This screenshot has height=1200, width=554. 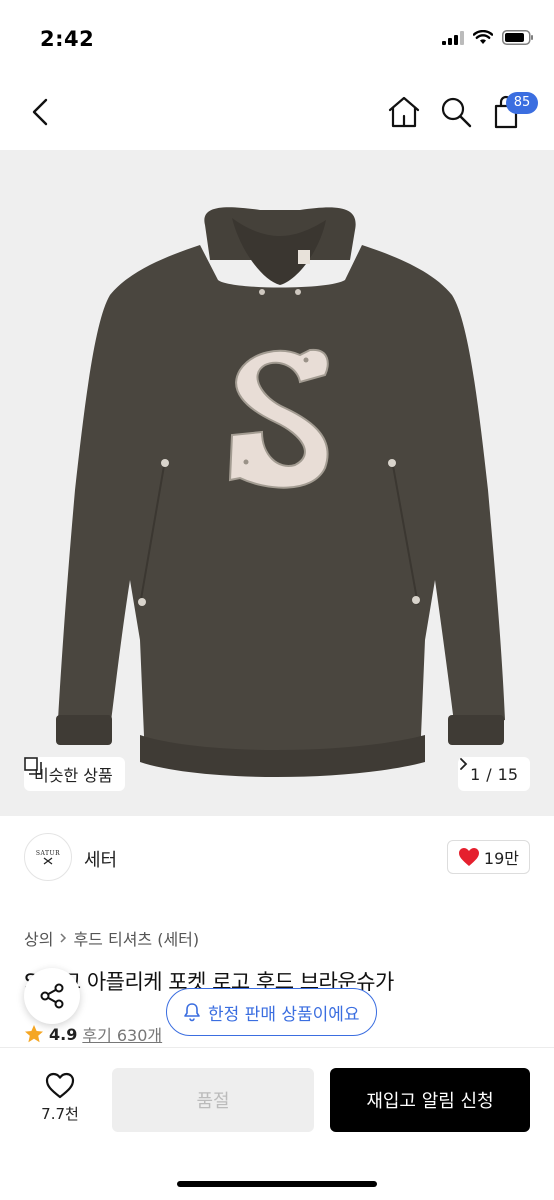 I want to click on similar-icon, so click(x=33, y=766).